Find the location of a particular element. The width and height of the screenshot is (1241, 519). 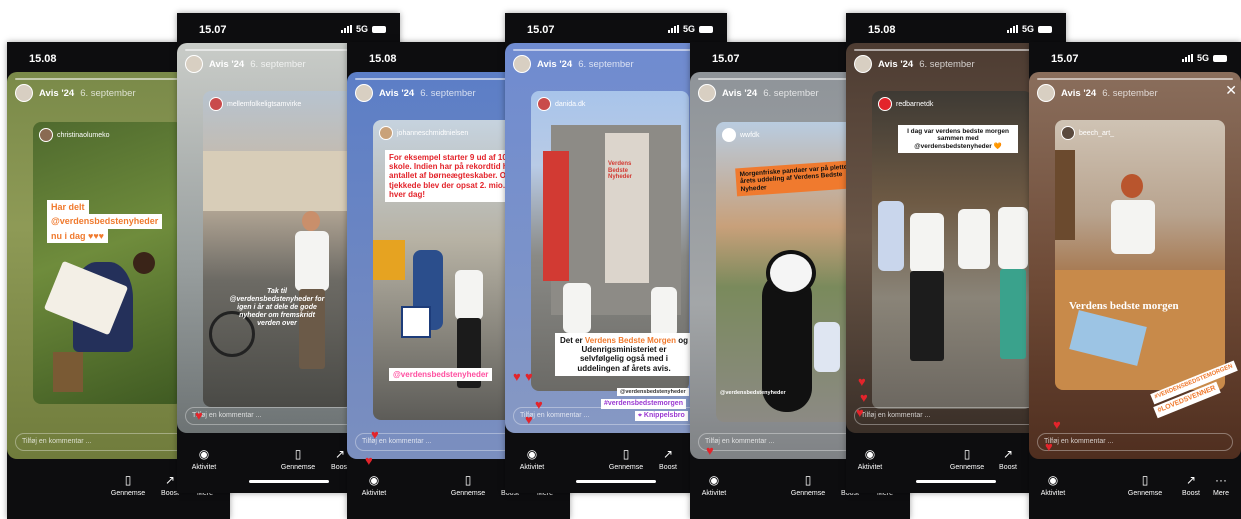

tagged-handle: redbarnetdk is located at coordinates (915, 104).